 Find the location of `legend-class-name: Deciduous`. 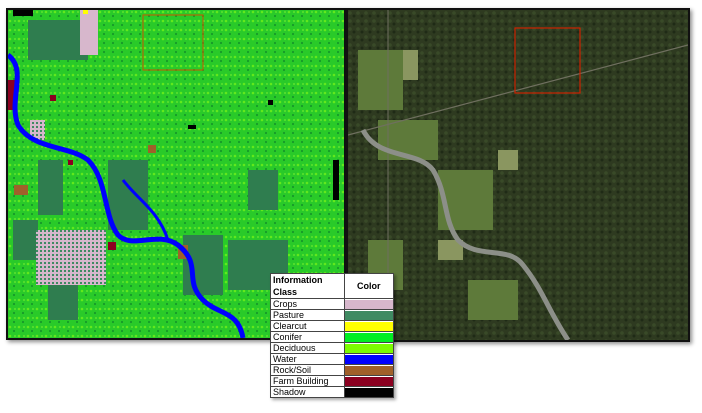

legend-class-name: Deciduous is located at coordinates (307, 348).